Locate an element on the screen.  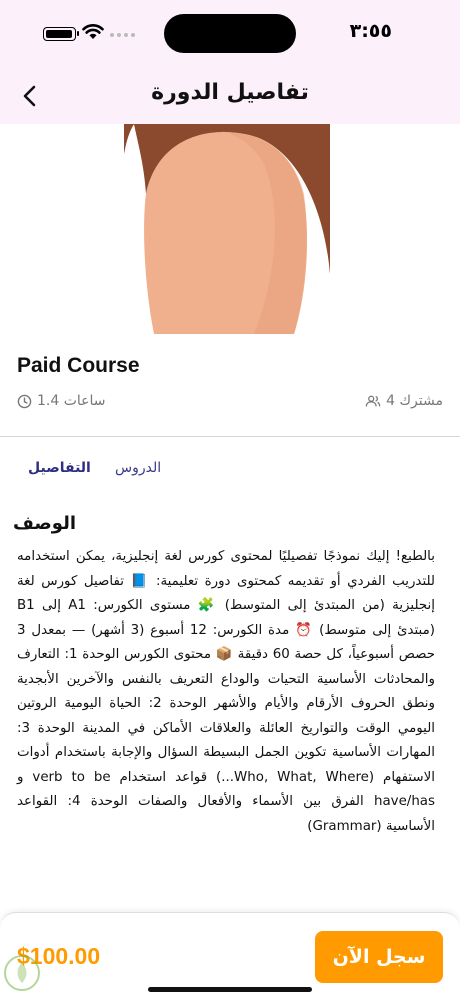
tab-details: التفاصيل is located at coordinates (59, 468).